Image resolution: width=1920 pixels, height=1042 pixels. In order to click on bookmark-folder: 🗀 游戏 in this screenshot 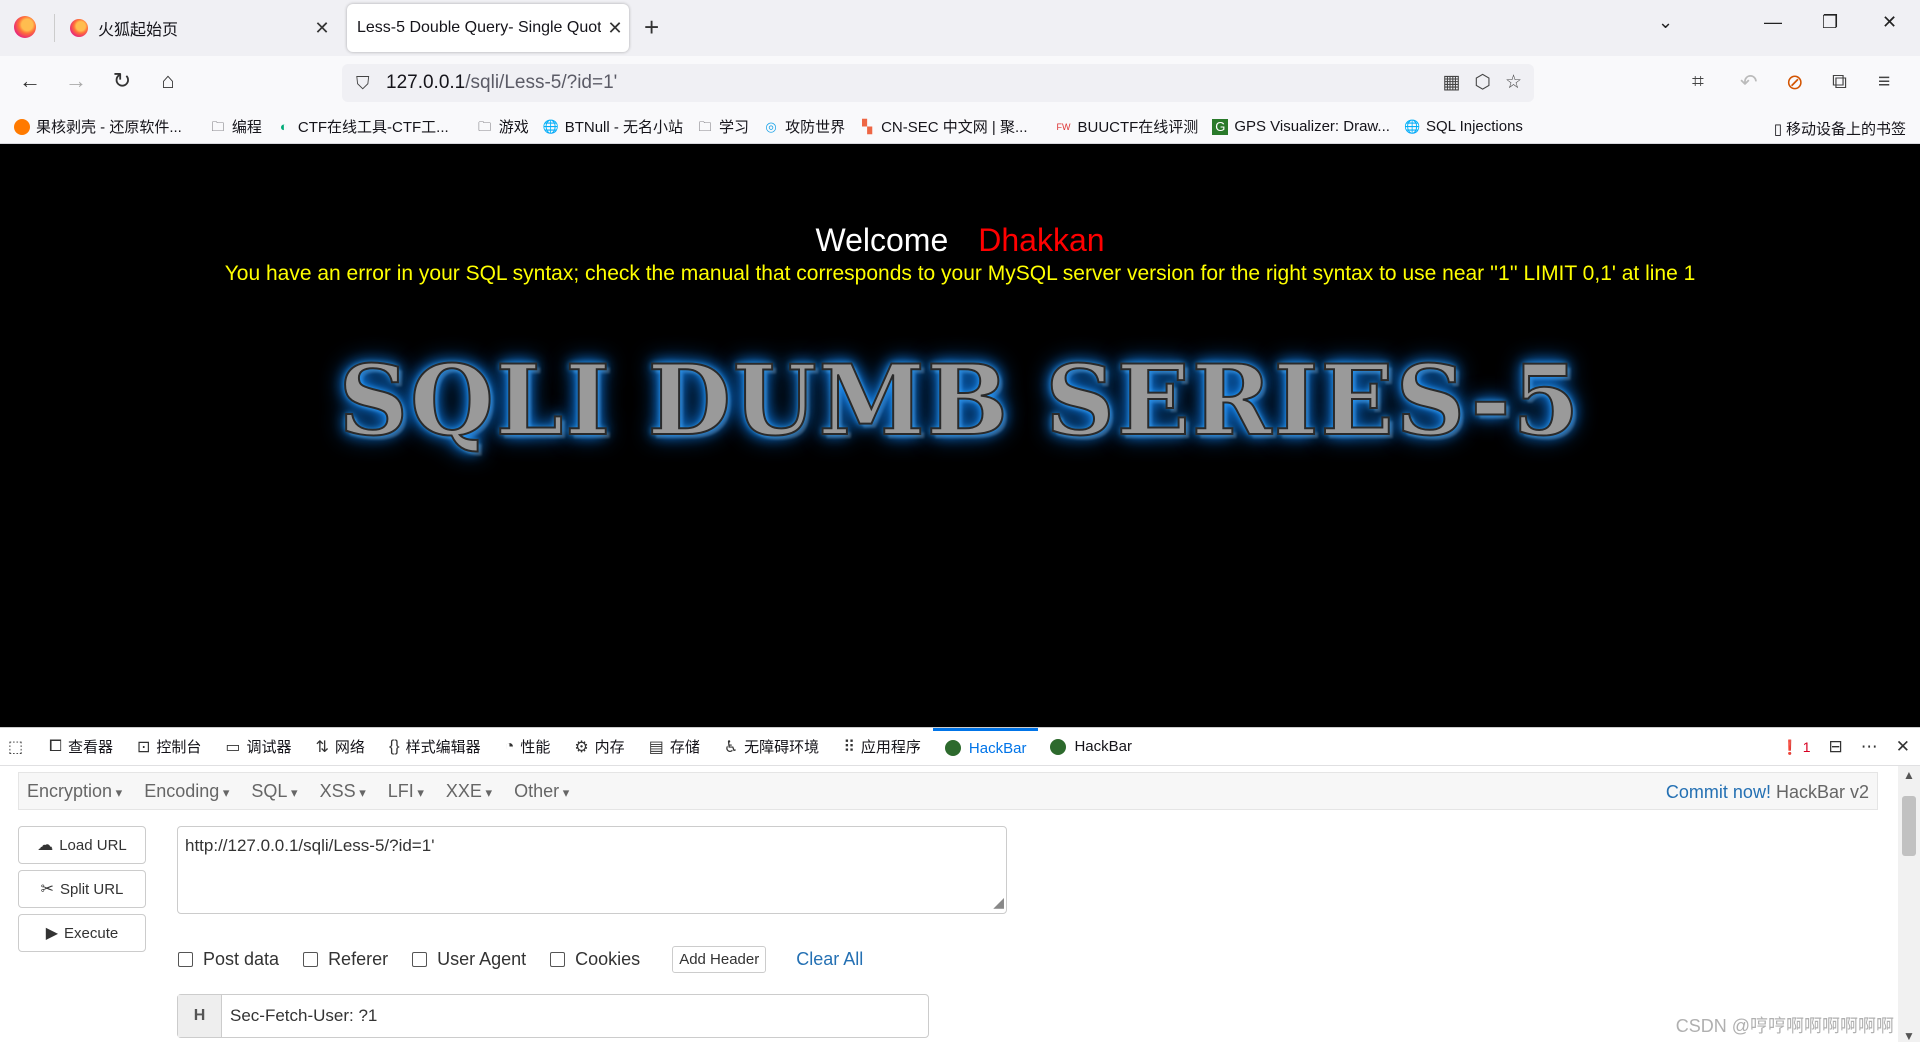, I will do `click(503, 126)`.